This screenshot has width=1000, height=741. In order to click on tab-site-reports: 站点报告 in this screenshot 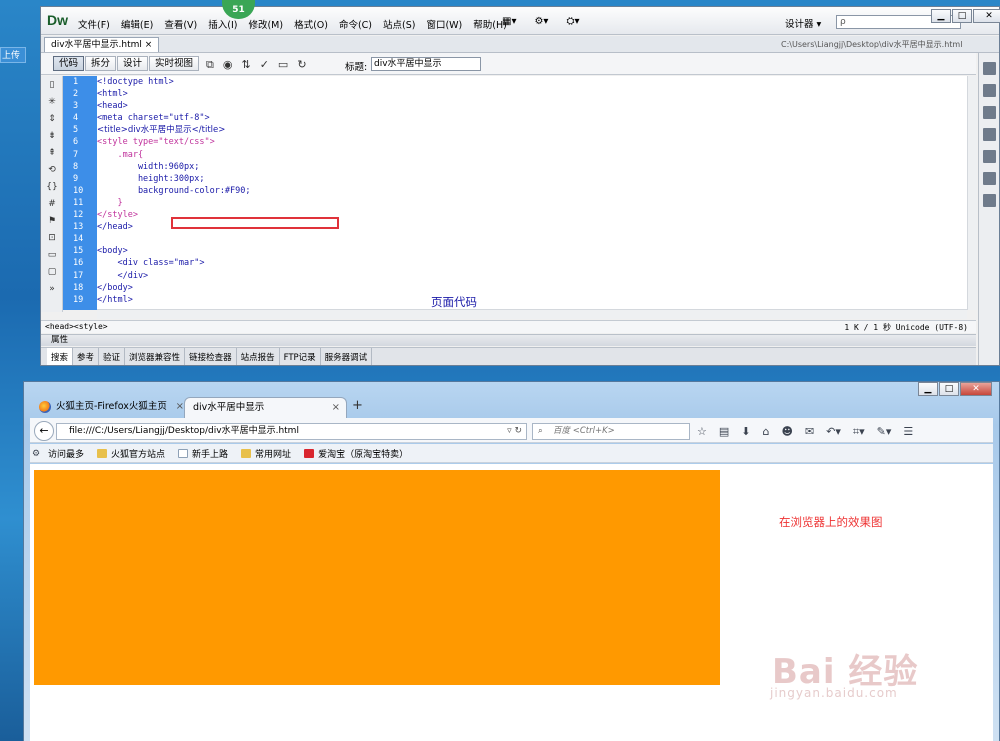, I will do `click(258, 356)`.